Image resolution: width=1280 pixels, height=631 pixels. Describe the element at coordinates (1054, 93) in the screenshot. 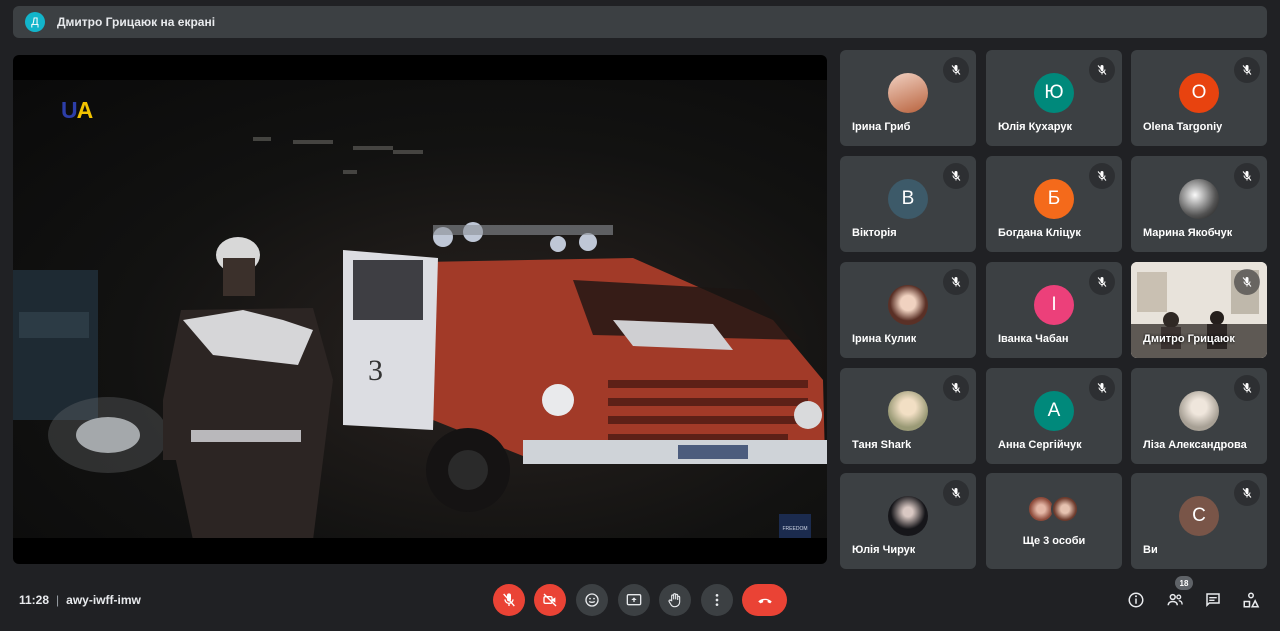

I see `participant-letter-avatar: Ю` at that location.